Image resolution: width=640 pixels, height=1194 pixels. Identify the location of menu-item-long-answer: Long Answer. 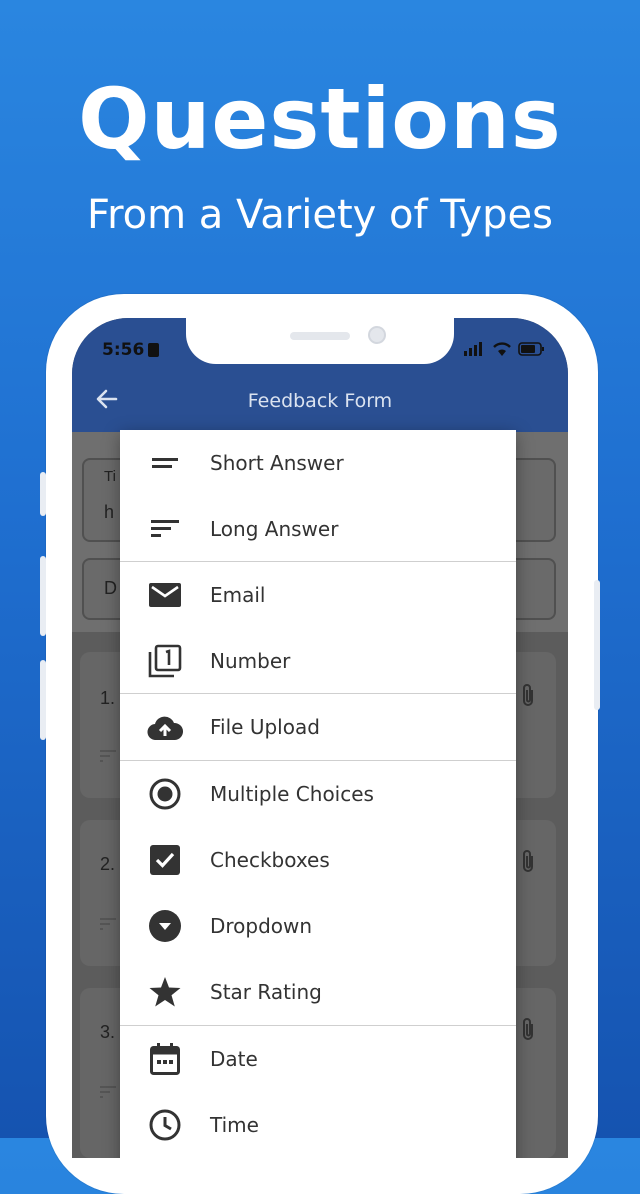
(318, 529).